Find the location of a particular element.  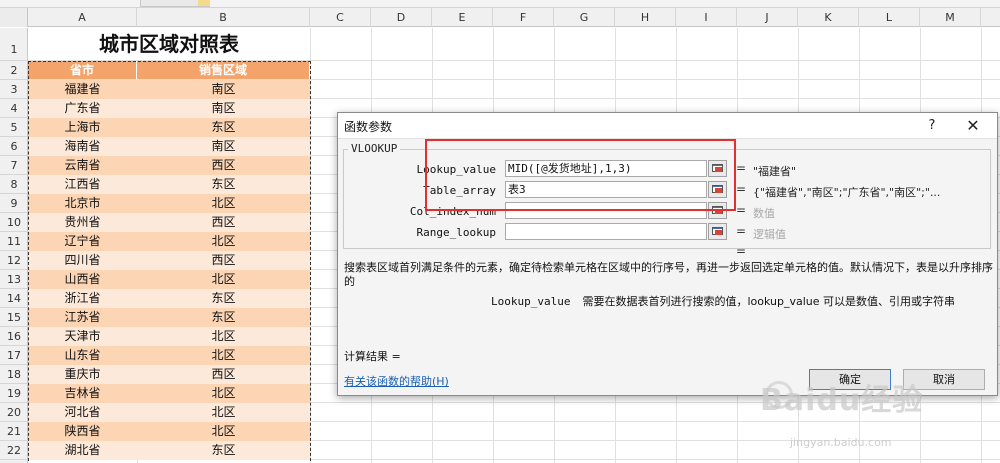

cell-province: 湖北省 is located at coordinates (82, 450).